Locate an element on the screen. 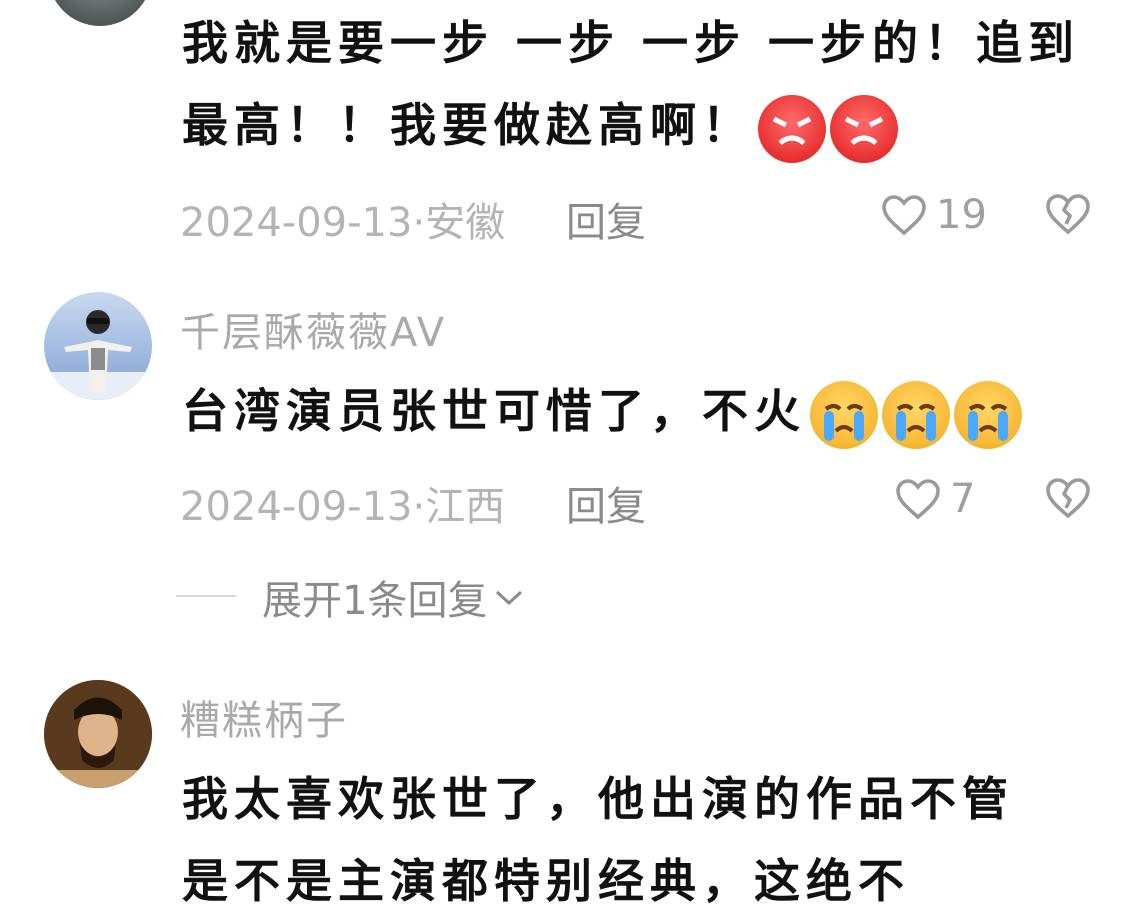 The width and height of the screenshot is (1148, 922). chevron-down-icon is located at coordinates (509, 598).